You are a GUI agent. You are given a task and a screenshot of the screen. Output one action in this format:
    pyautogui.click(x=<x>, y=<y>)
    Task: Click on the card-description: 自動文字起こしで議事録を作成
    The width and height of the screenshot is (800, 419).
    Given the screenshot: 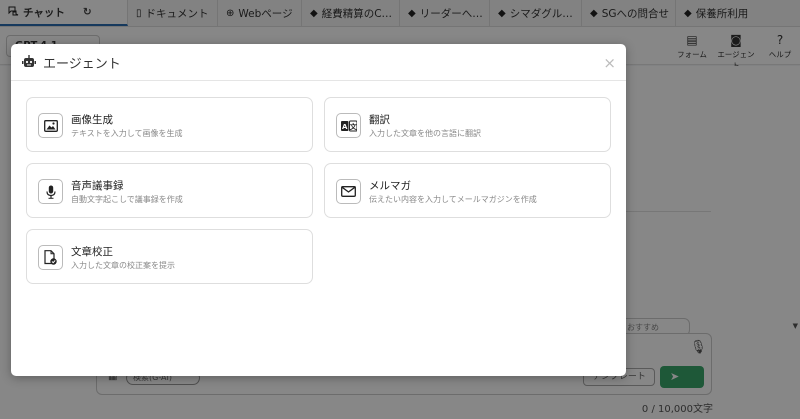 What is the action you would take?
    pyautogui.click(x=127, y=199)
    